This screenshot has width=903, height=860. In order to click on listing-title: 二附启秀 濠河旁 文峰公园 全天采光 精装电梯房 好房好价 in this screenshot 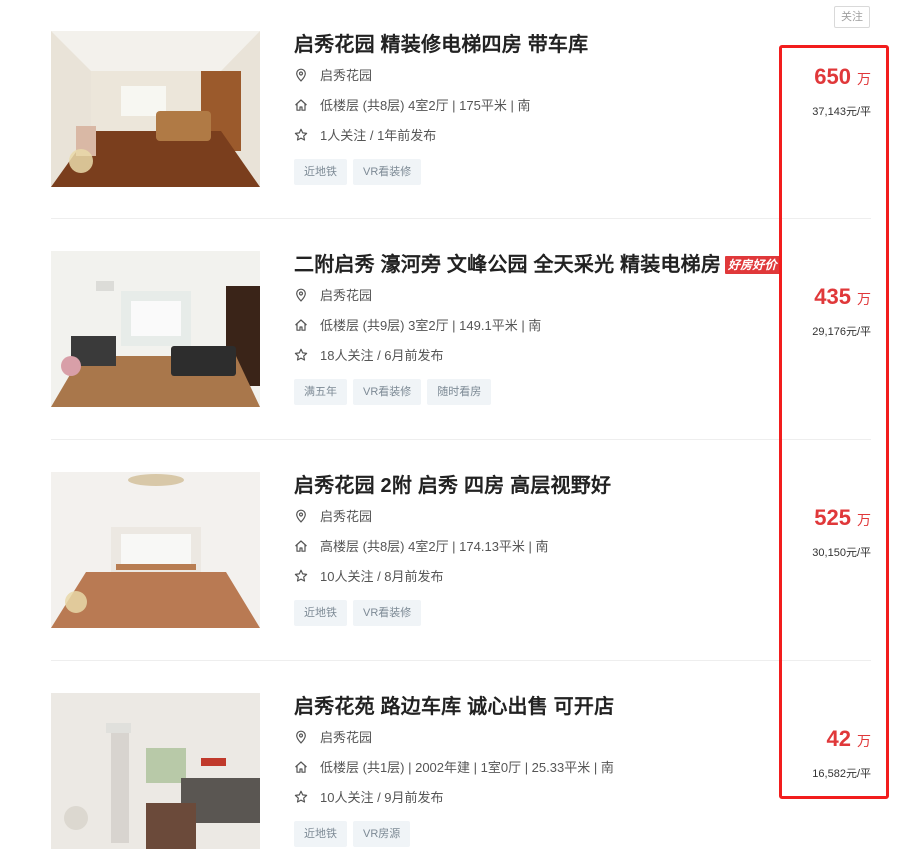, I will do `click(537, 262)`.